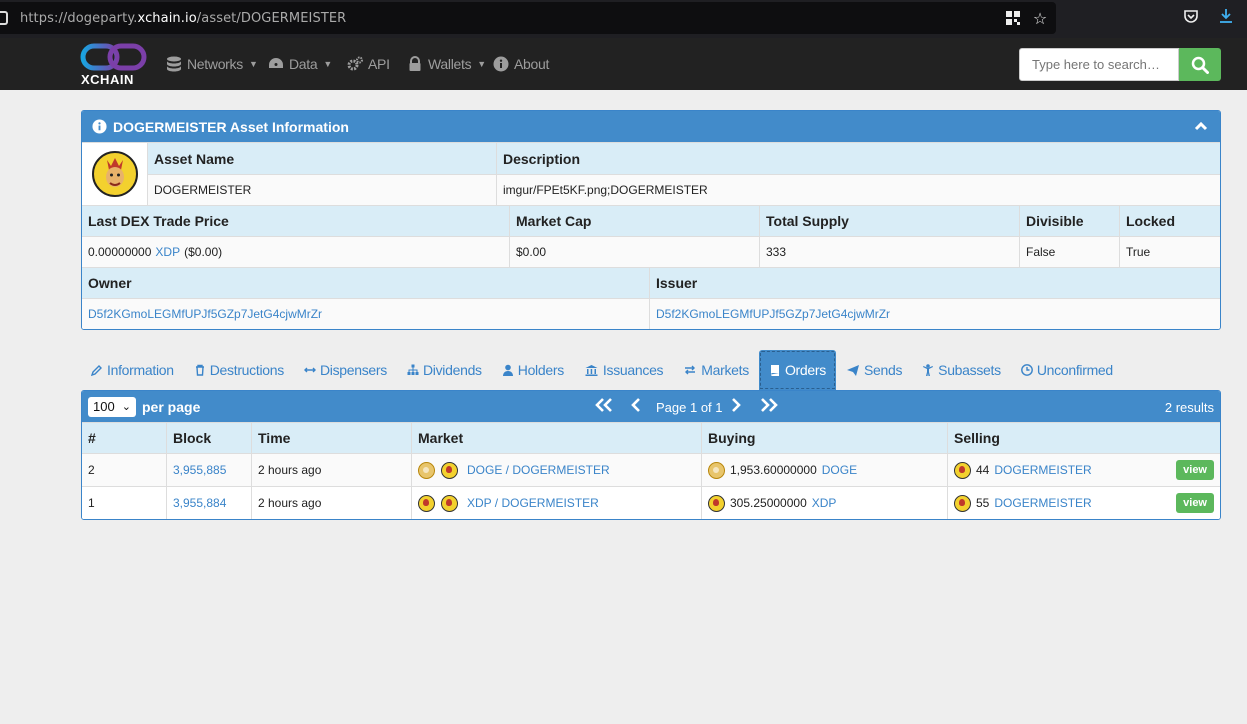 This screenshot has width=1247, height=724. Describe the element at coordinates (174, 64) in the screenshot. I see `database-icon` at that location.